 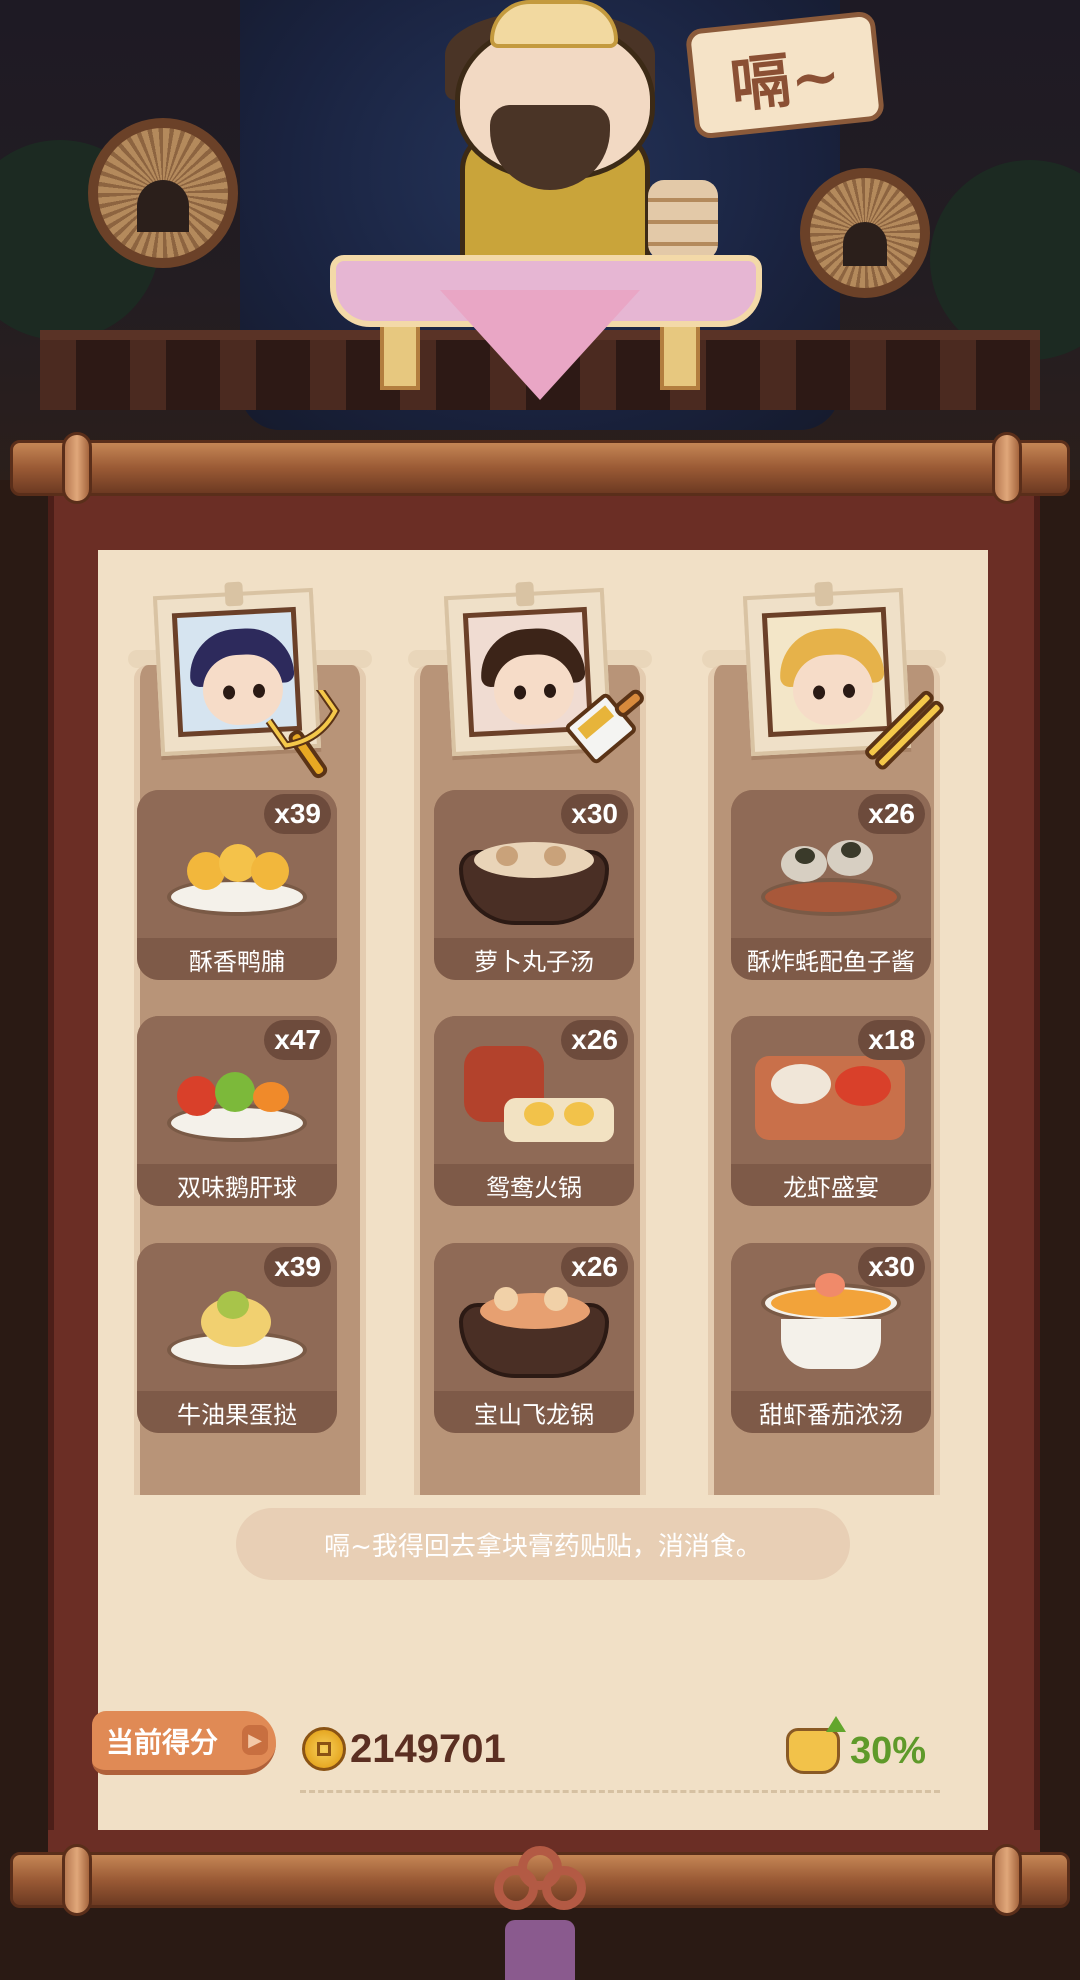 I want to click on dish-name: 酥炸蚝配鱼子酱, so click(x=831, y=959).